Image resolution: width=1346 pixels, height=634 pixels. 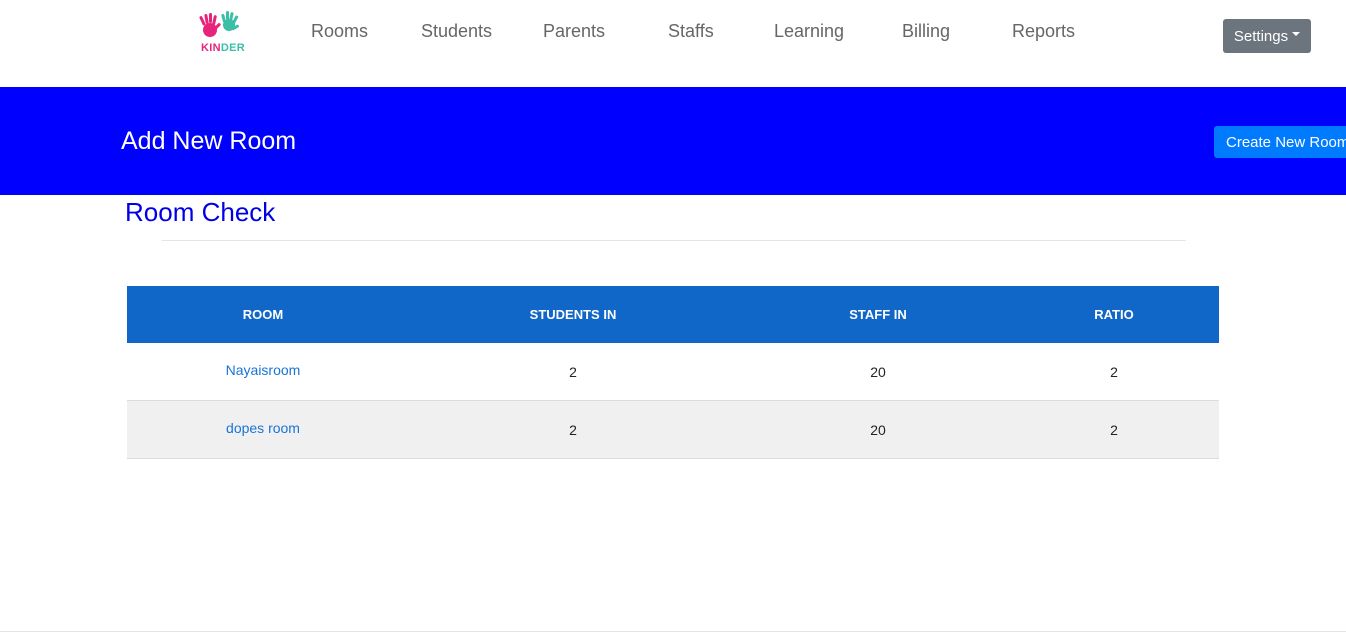 I want to click on hands-logo-icon, so click(x=219, y=24).